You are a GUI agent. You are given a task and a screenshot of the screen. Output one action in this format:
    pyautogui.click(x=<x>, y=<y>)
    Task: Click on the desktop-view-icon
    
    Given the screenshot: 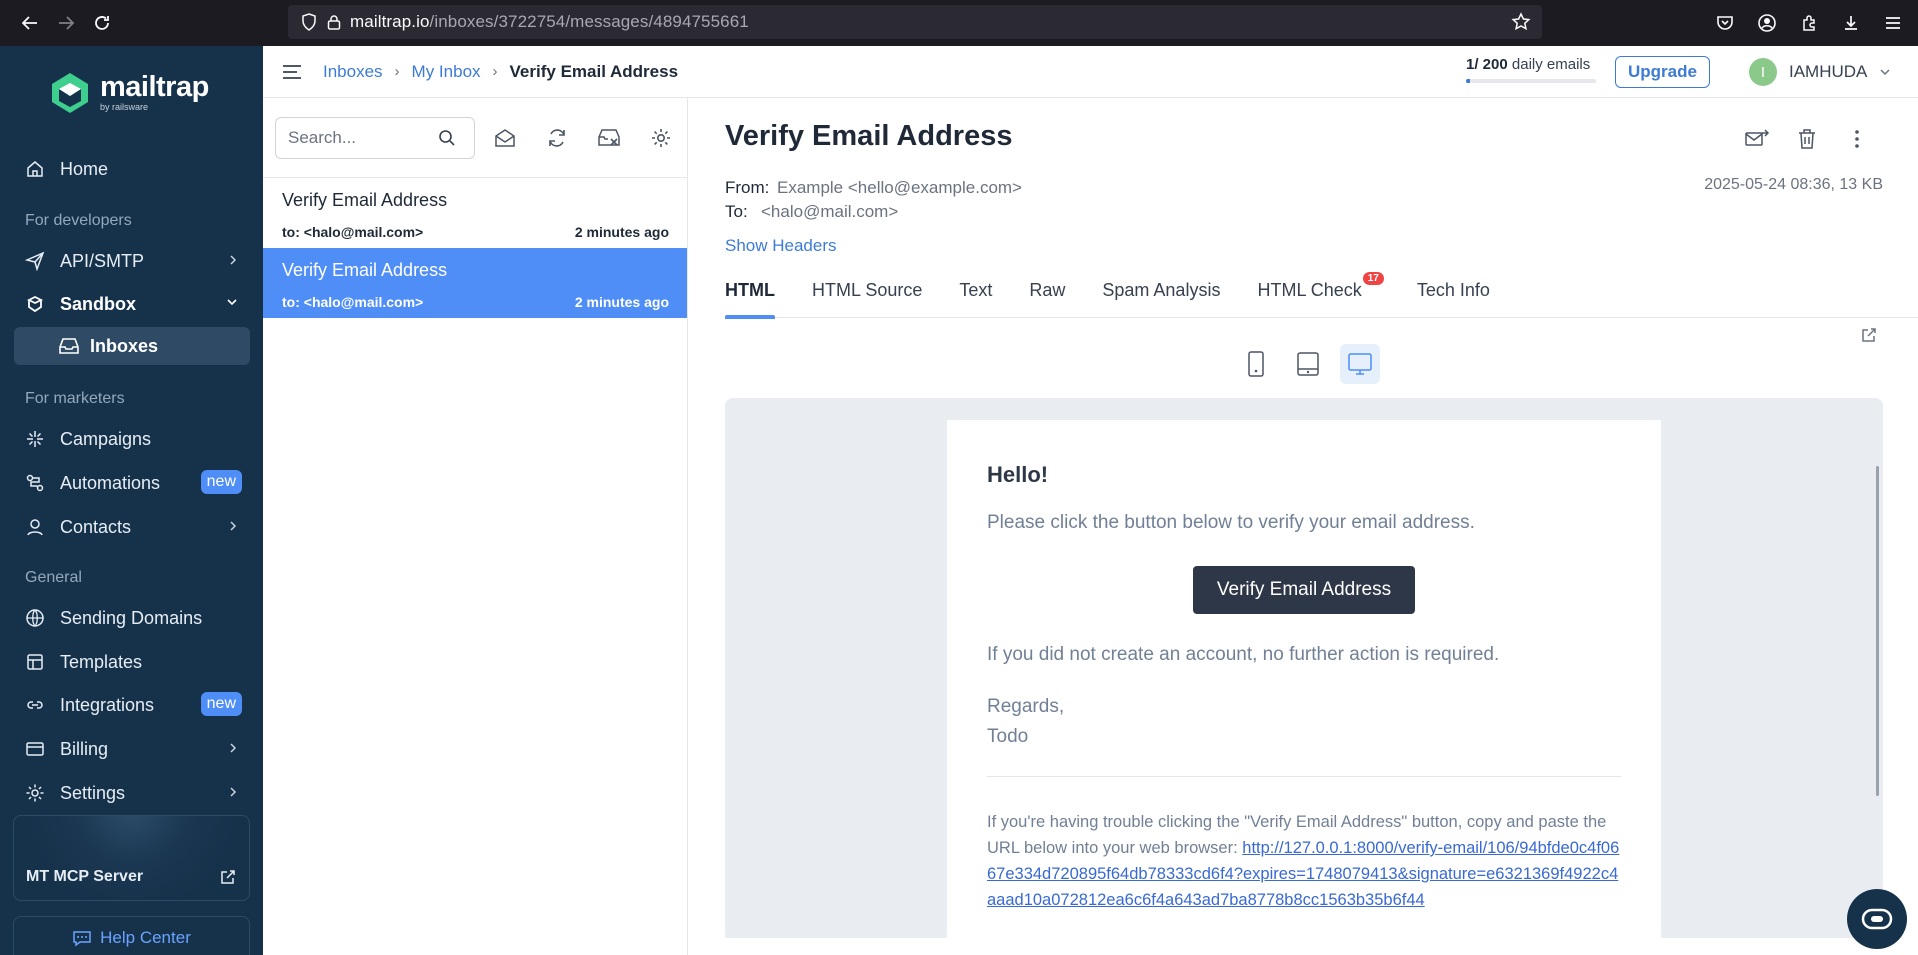 What is the action you would take?
    pyautogui.click(x=1360, y=364)
    